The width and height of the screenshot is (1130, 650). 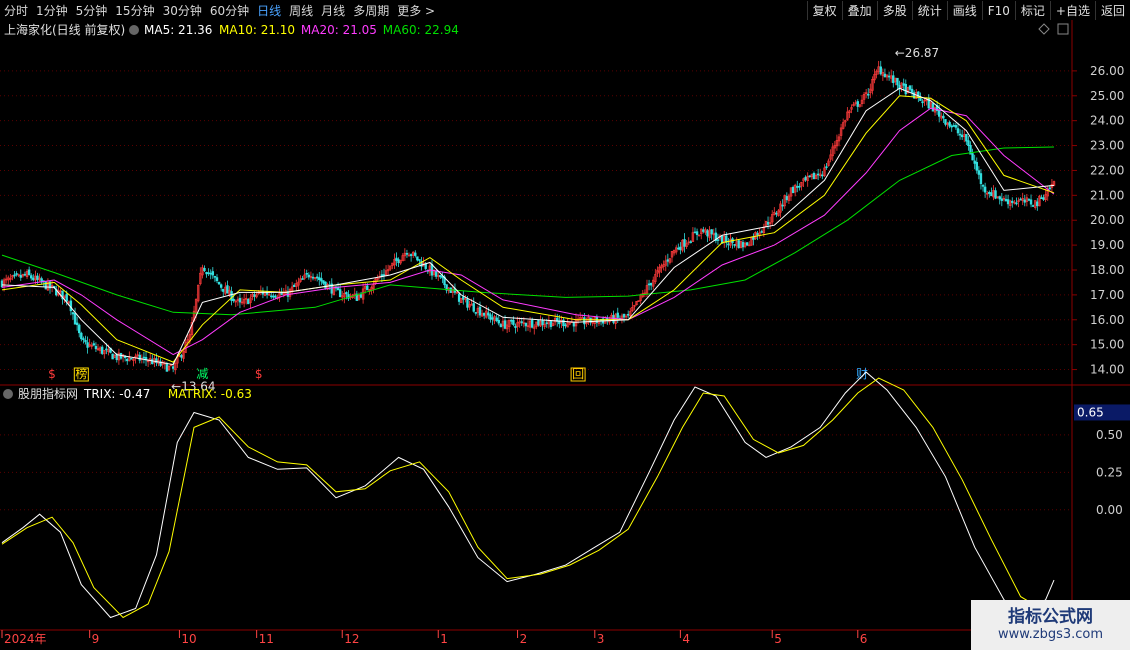 I want to click on ma-legend-ma60: MA60: 22.94, so click(x=421, y=30).